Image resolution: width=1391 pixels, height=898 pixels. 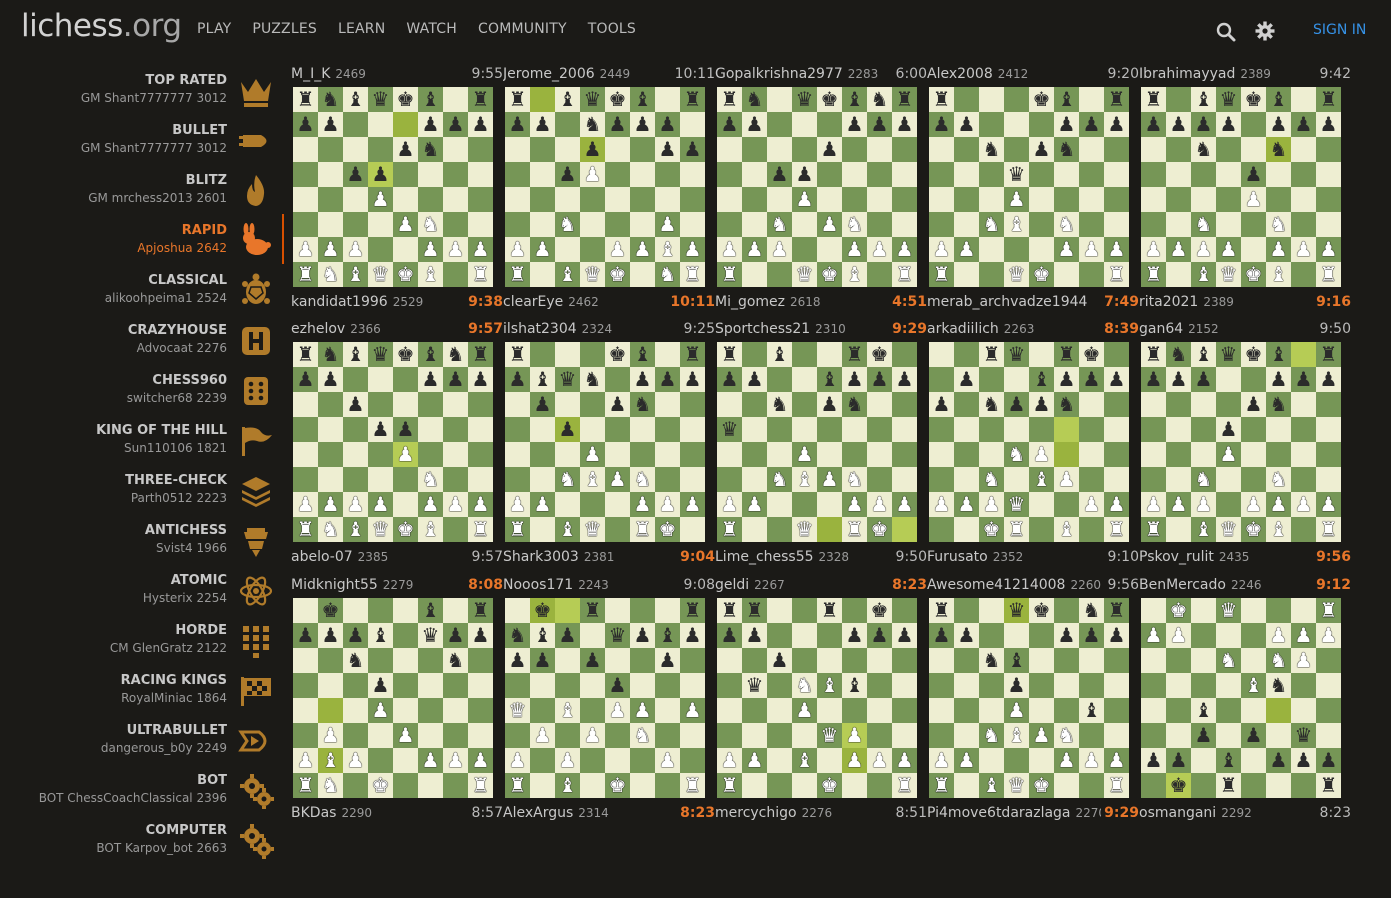 What do you see at coordinates (764, 557) in the screenshot?
I see `player-name: Lime_chess55` at bounding box center [764, 557].